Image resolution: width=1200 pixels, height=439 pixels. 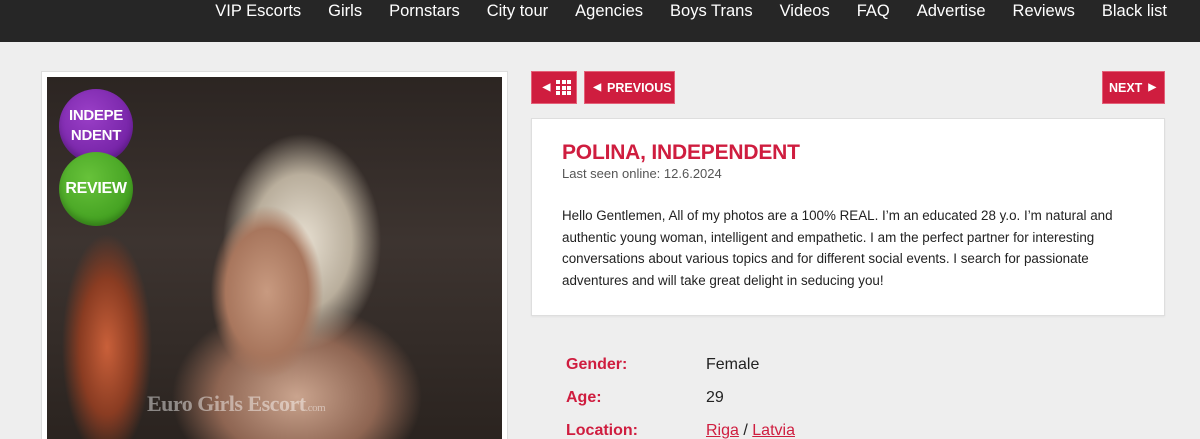 What do you see at coordinates (345, 11) in the screenshot?
I see `nav-item-girls: Girls` at bounding box center [345, 11].